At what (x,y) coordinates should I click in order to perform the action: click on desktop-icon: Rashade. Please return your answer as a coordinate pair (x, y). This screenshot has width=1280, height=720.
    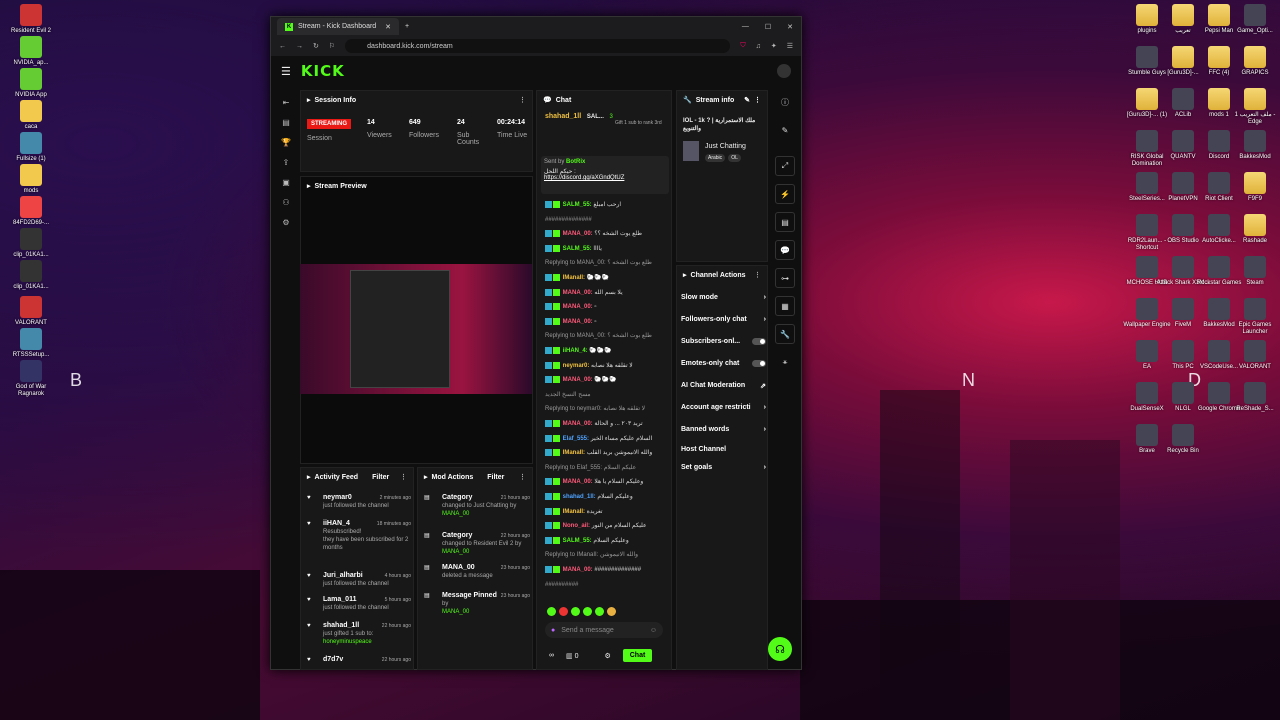
    Looking at the image, I should click on (1254, 229).